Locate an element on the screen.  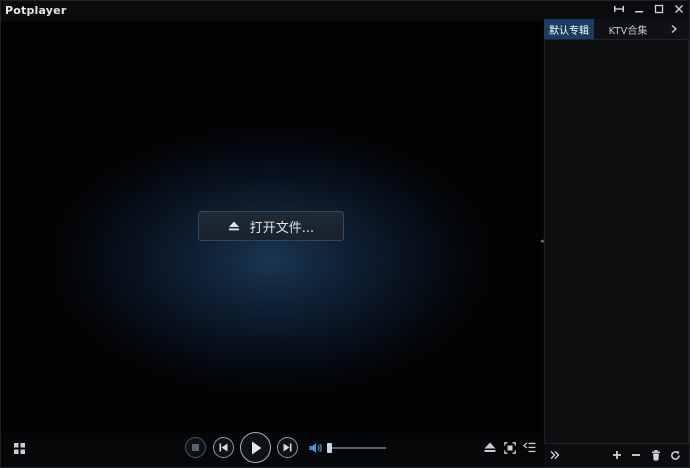
menu-grid-button is located at coordinates (19, 448).